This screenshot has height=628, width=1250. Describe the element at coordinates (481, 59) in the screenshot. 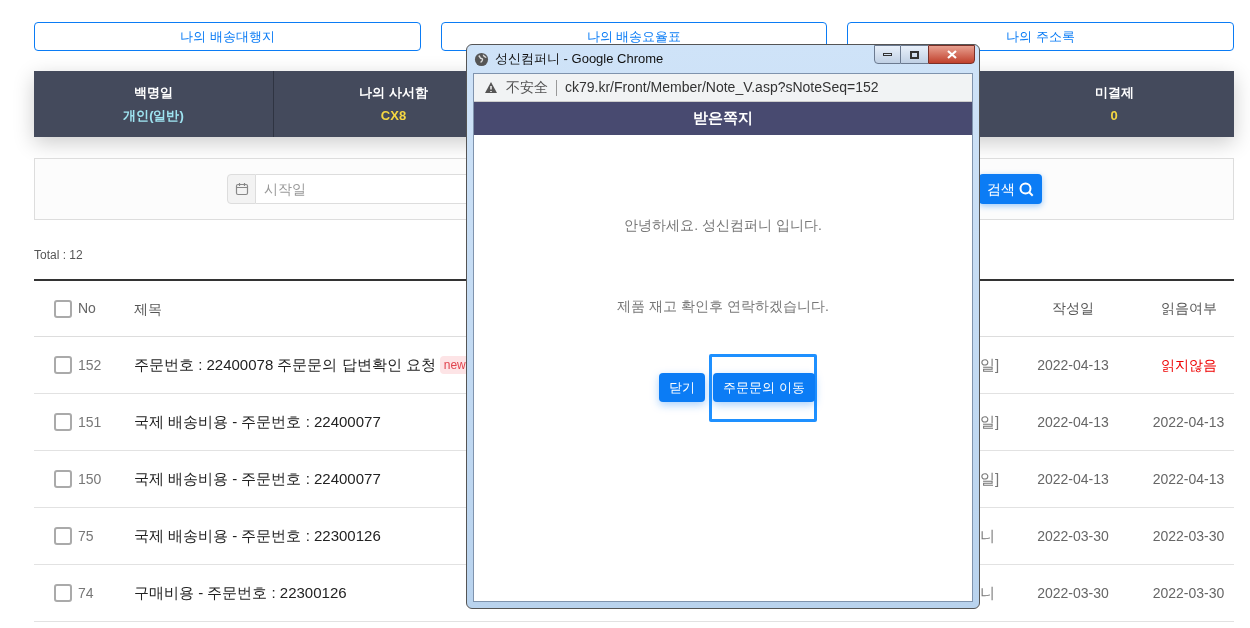

I see `globe-icon` at that location.